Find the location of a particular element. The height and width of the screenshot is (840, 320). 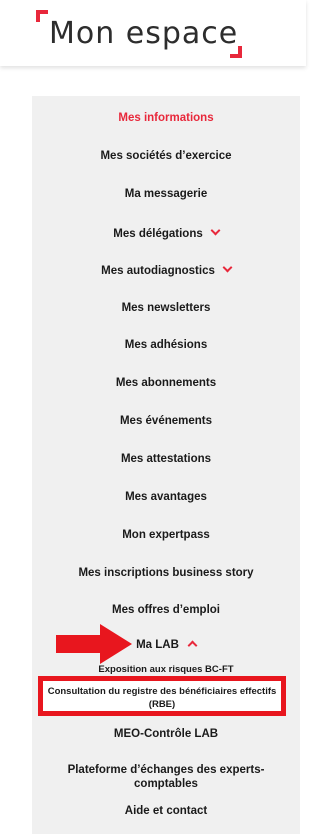

page-title: Mon espace is located at coordinates (144, 33).